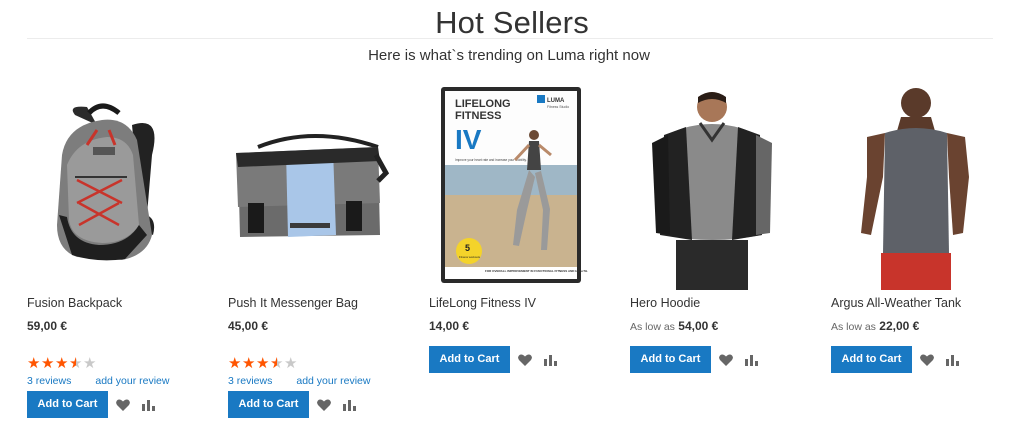 This screenshot has width=1024, height=445. Describe the element at coordinates (512, 22) in the screenshot. I see `section-title: Hot Sellers` at that location.